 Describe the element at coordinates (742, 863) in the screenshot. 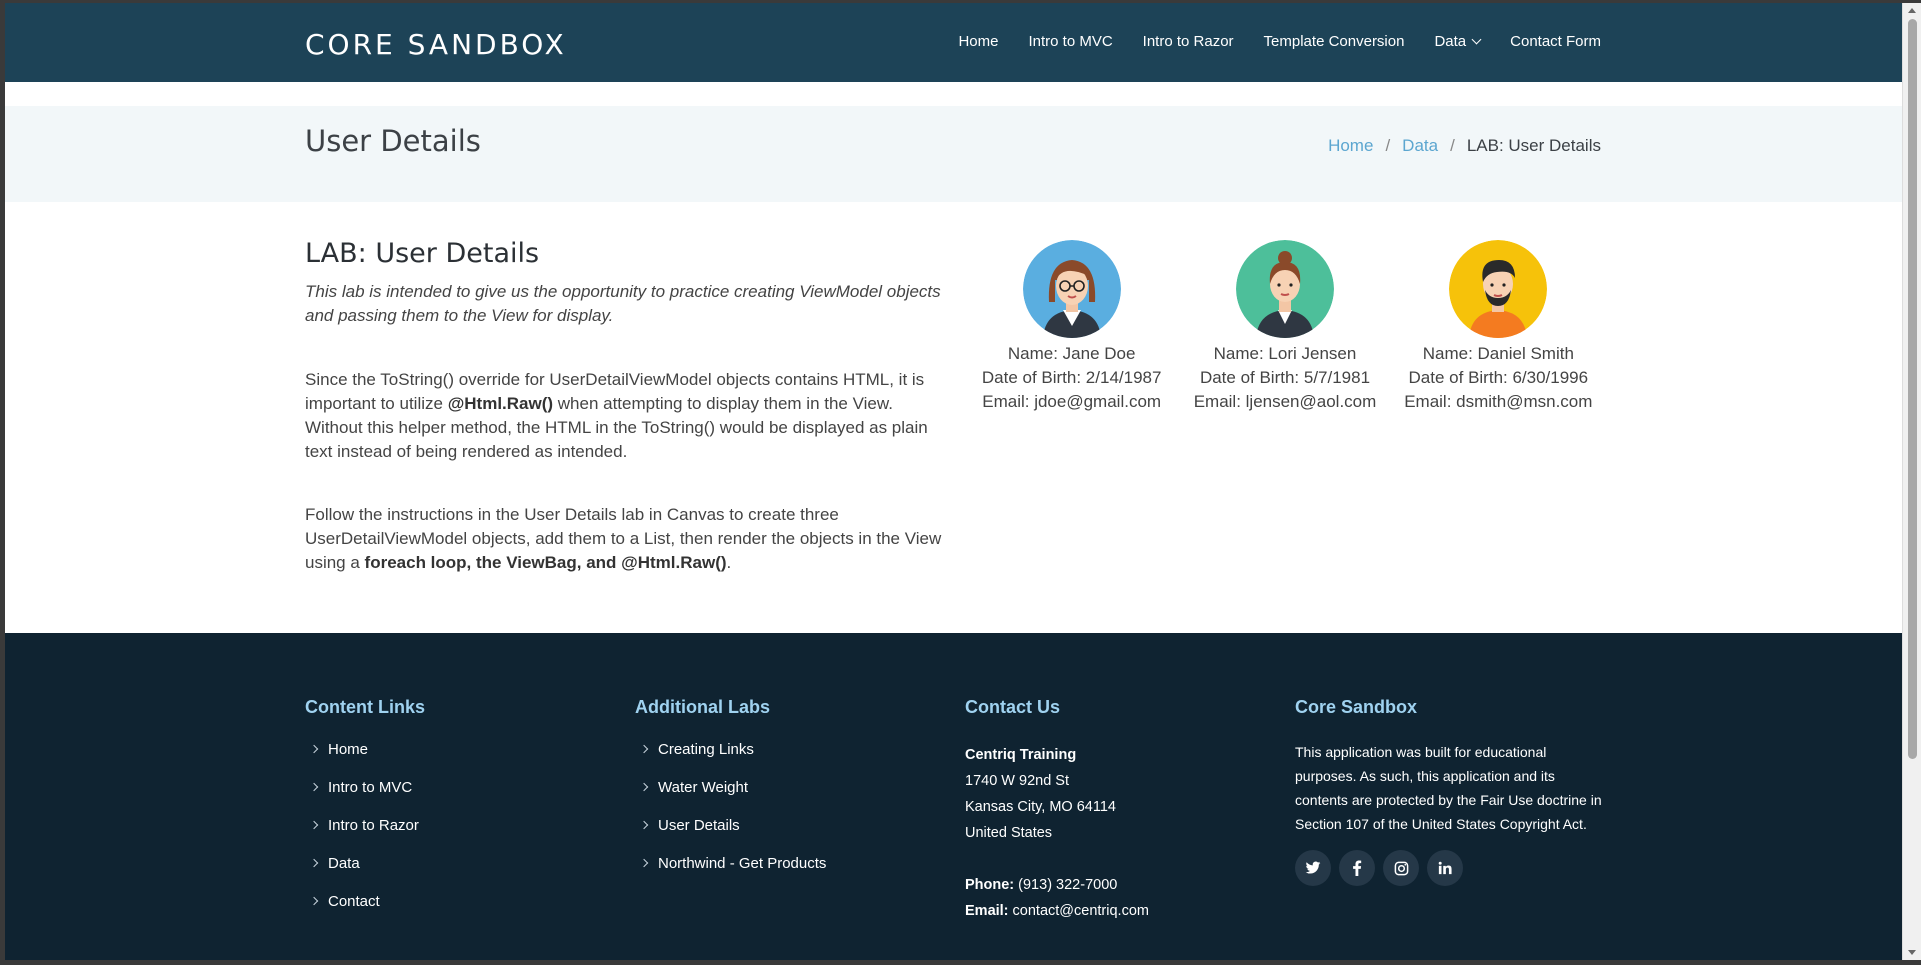

I see `footer-link-label: Northwind - Get Products` at that location.